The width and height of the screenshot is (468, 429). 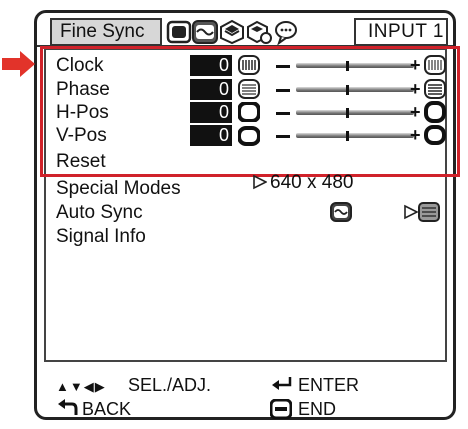 I want to click on enter-icon, so click(x=282, y=386).